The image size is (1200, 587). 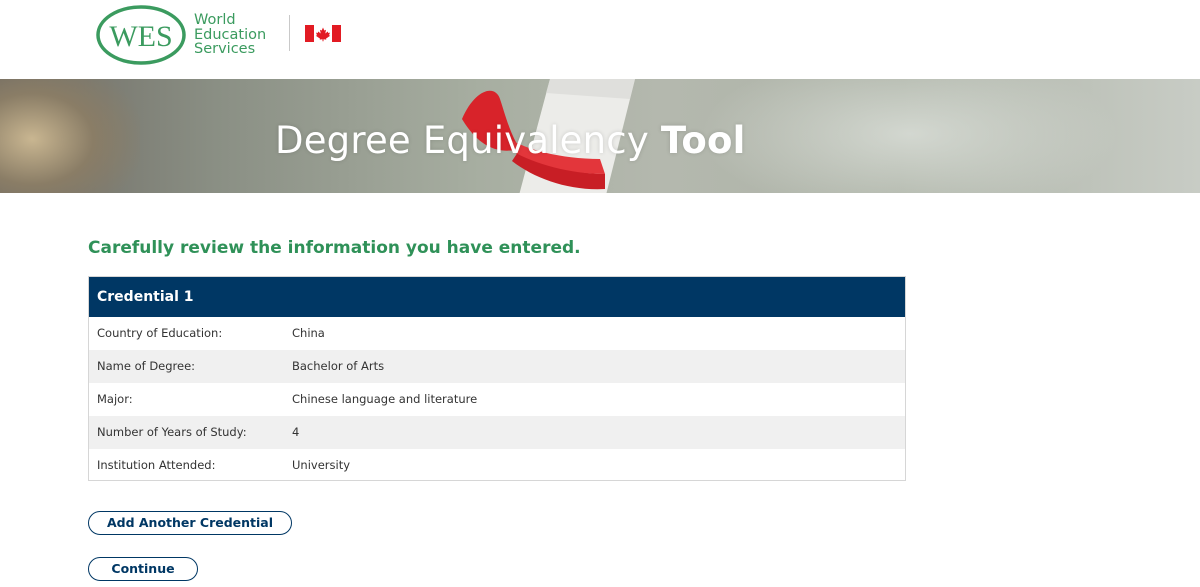 I want to click on brand-line-services: Services, so click(x=225, y=49).